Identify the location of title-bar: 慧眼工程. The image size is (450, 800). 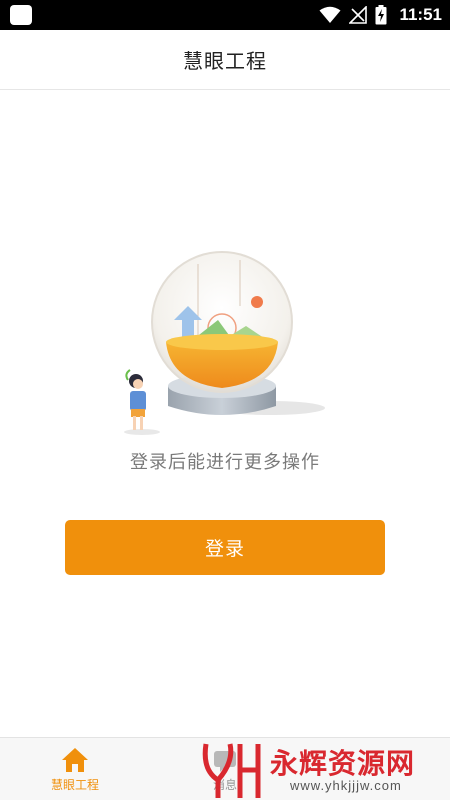
(225, 60).